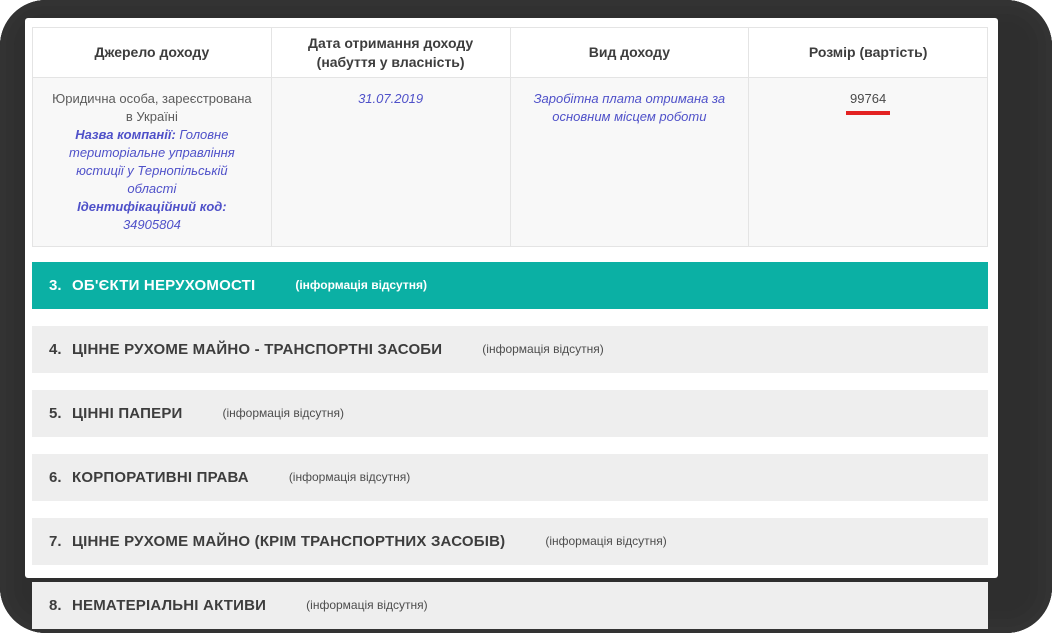  I want to click on section-number: 3., so click(55, 285).